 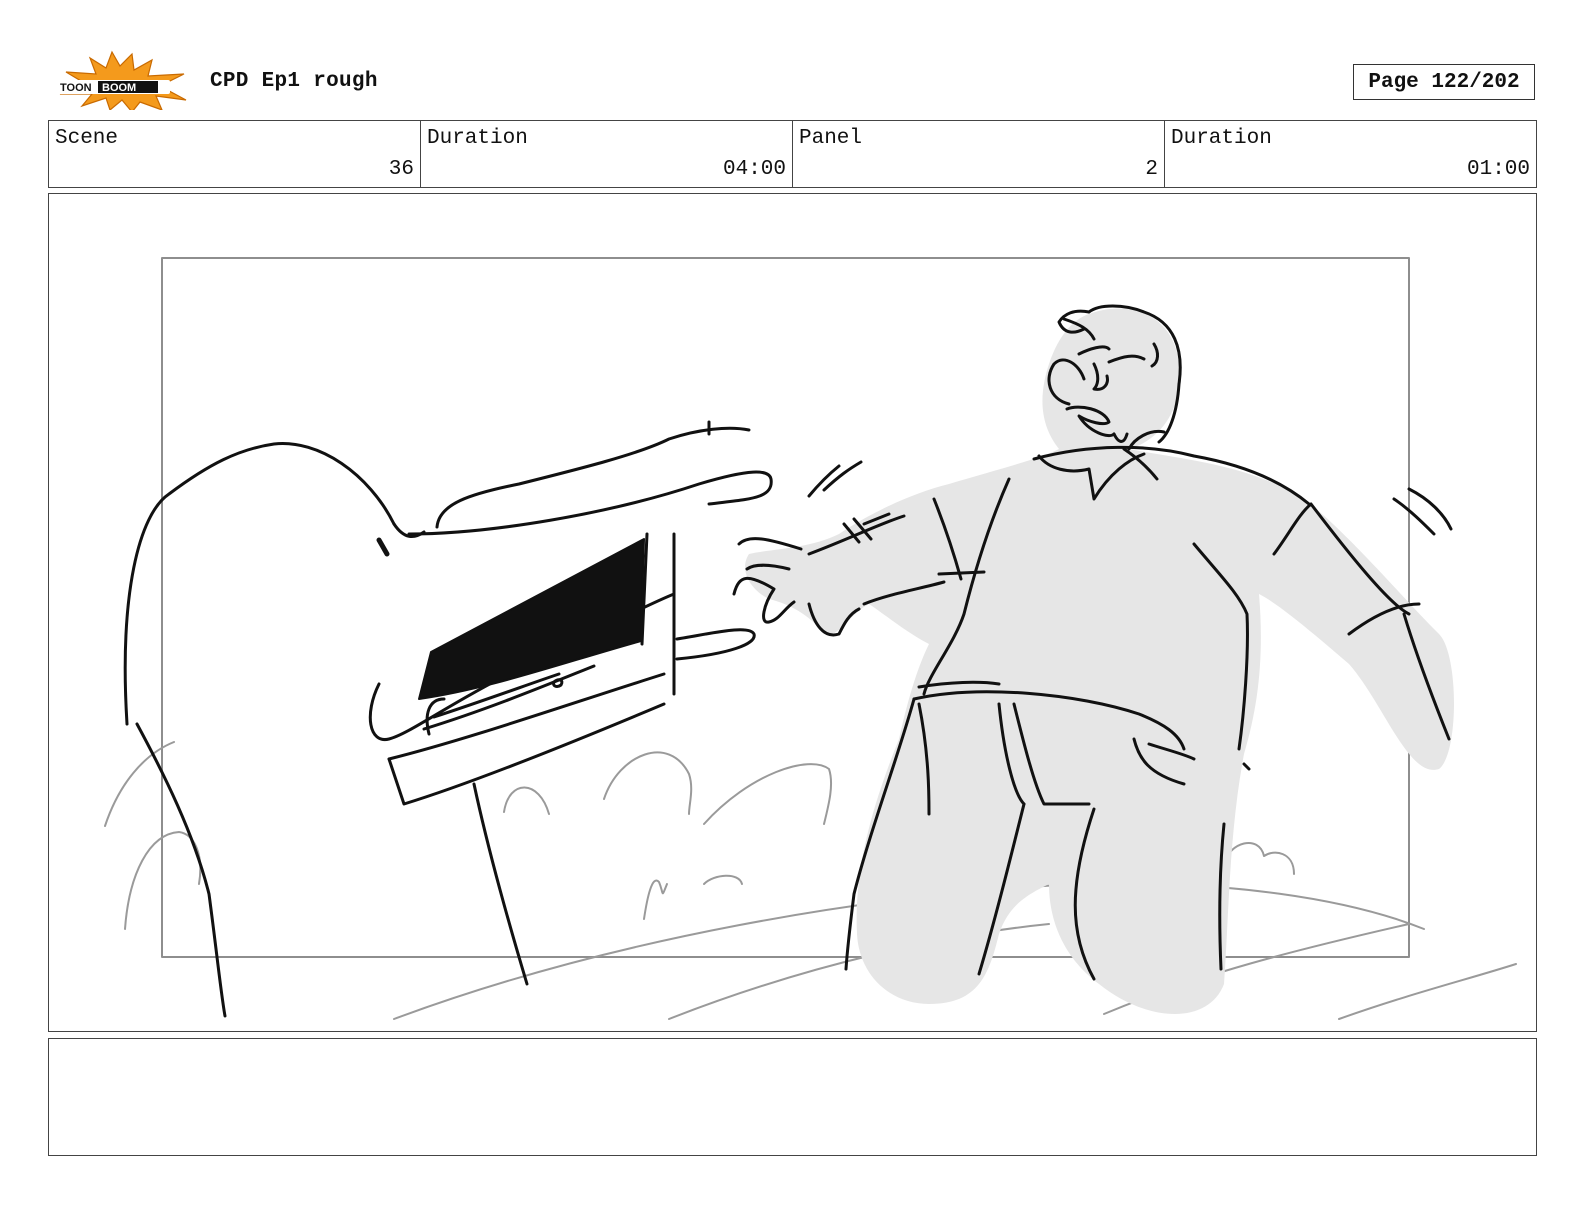 I want to click on scene-duration-cell: Duration 04:00, so click(x=607, y=154).